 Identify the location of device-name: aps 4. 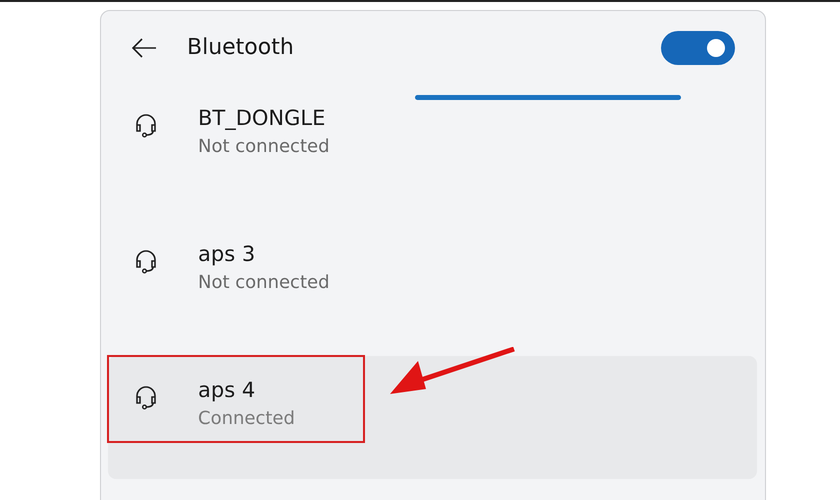
(227, 390).